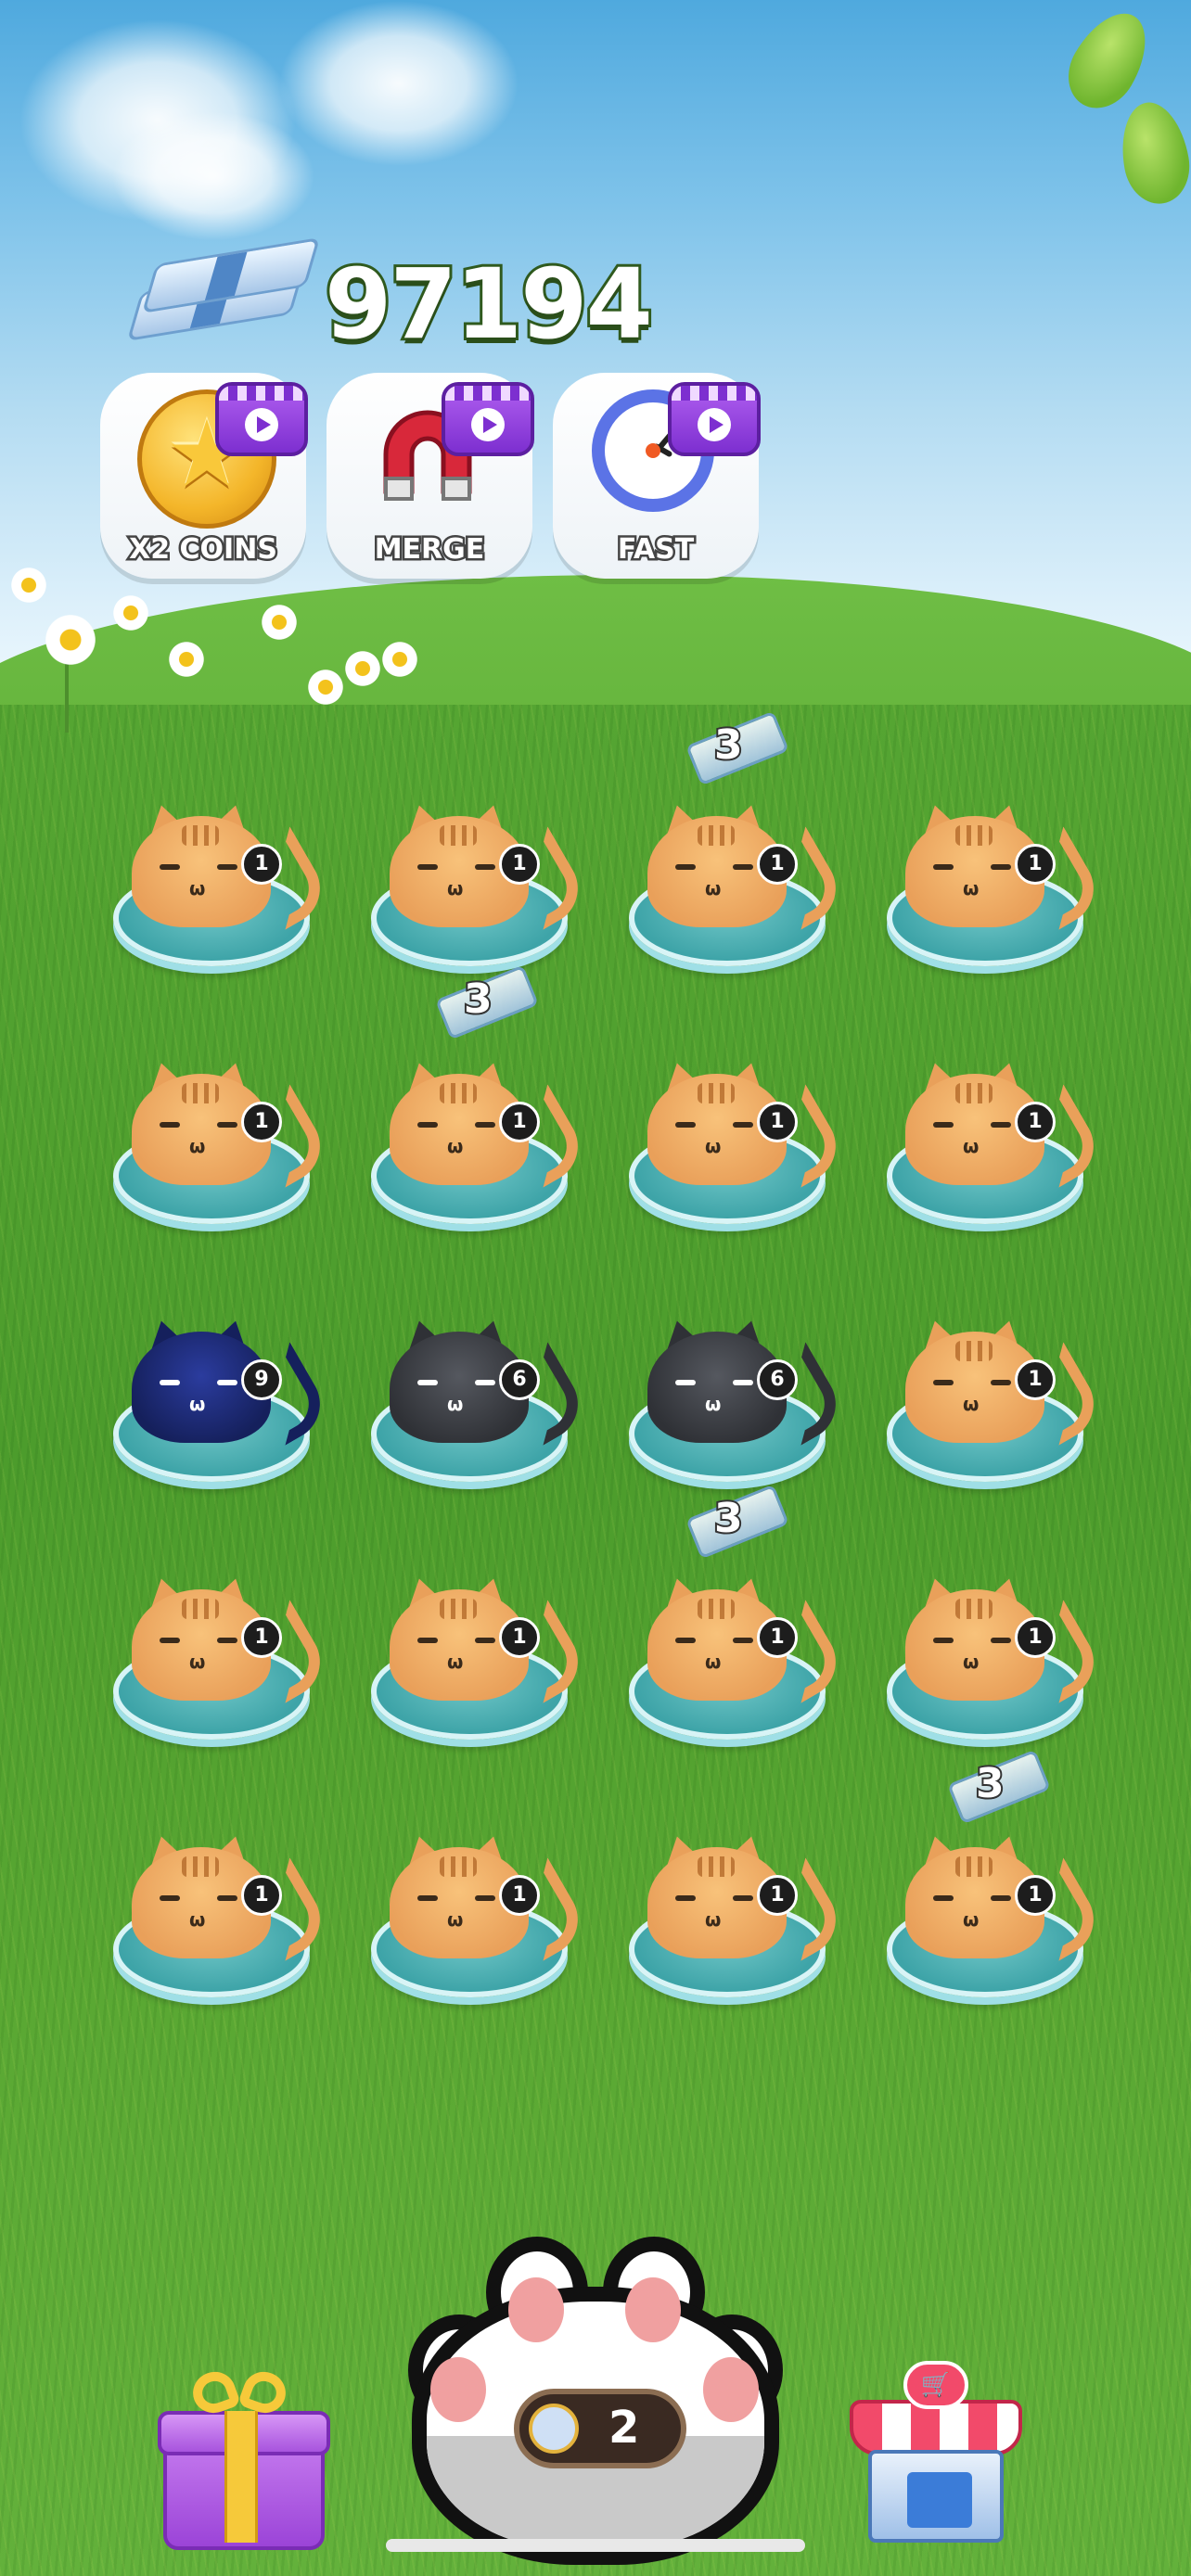 The height and width of the screenshot is (2576, 1191). What do you see at coordinates (1152, 153) in the screenshot?
I see `leaf-decoration` at bounding box center [1152, 153].